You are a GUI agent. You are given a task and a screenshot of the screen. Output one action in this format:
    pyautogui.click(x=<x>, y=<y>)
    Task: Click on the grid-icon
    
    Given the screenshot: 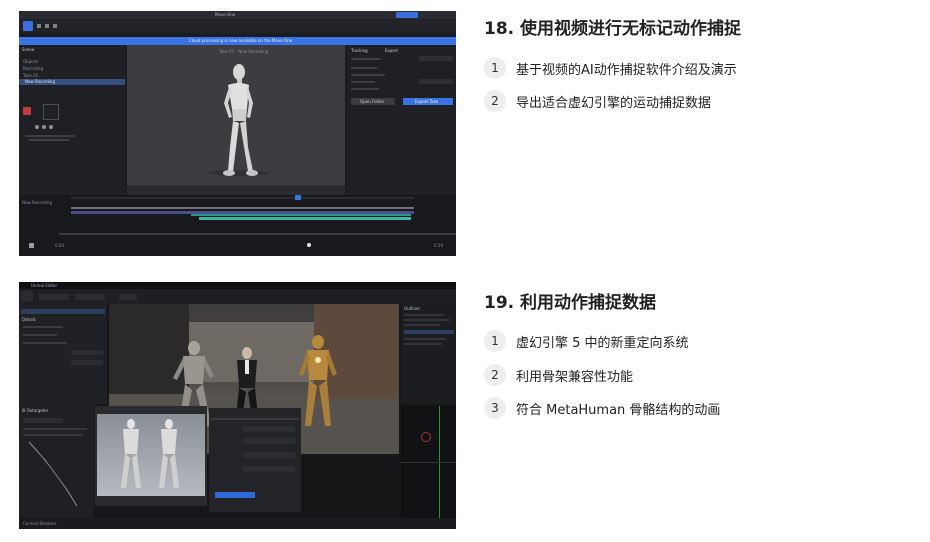 What is the action you would take?
    pyautogui.click(x=39, y=26)
    